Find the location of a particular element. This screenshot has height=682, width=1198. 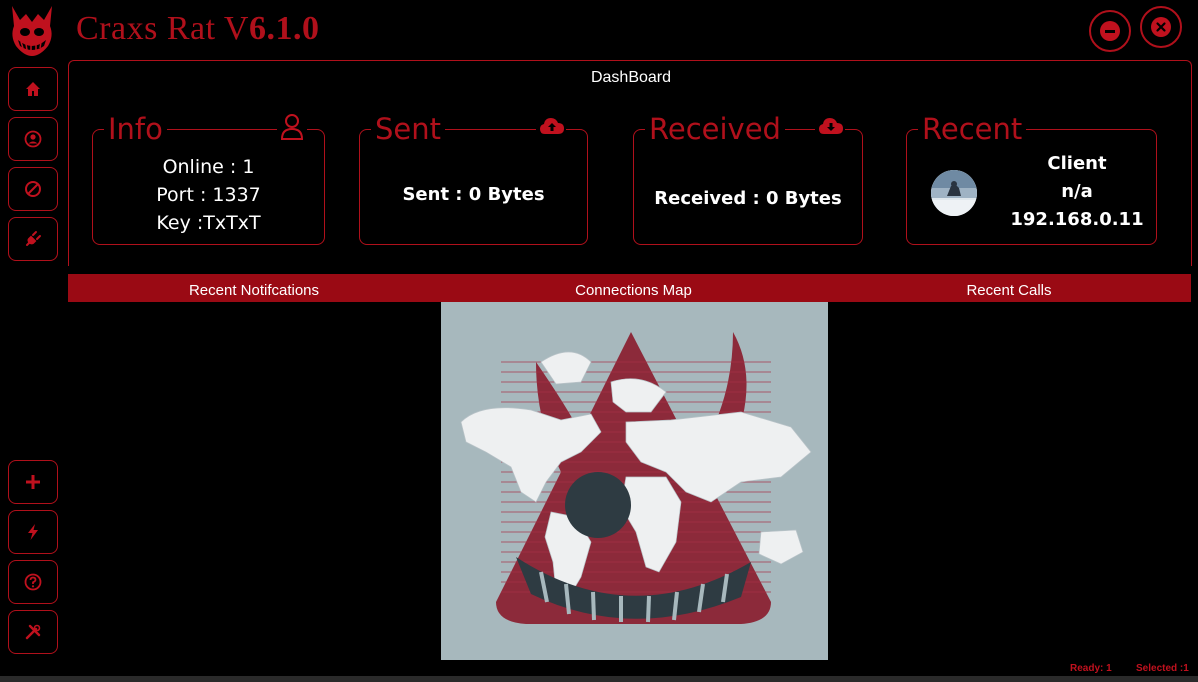

app-logo-icon is located at coordinates (32, 30).